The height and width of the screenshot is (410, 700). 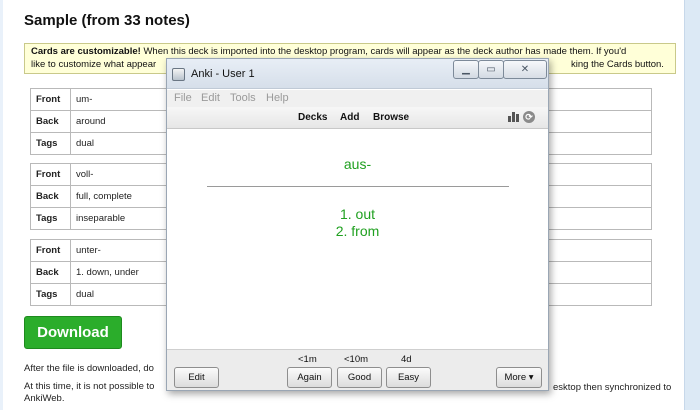 I want to click on menu-file: File, so click(x=183, y=98).